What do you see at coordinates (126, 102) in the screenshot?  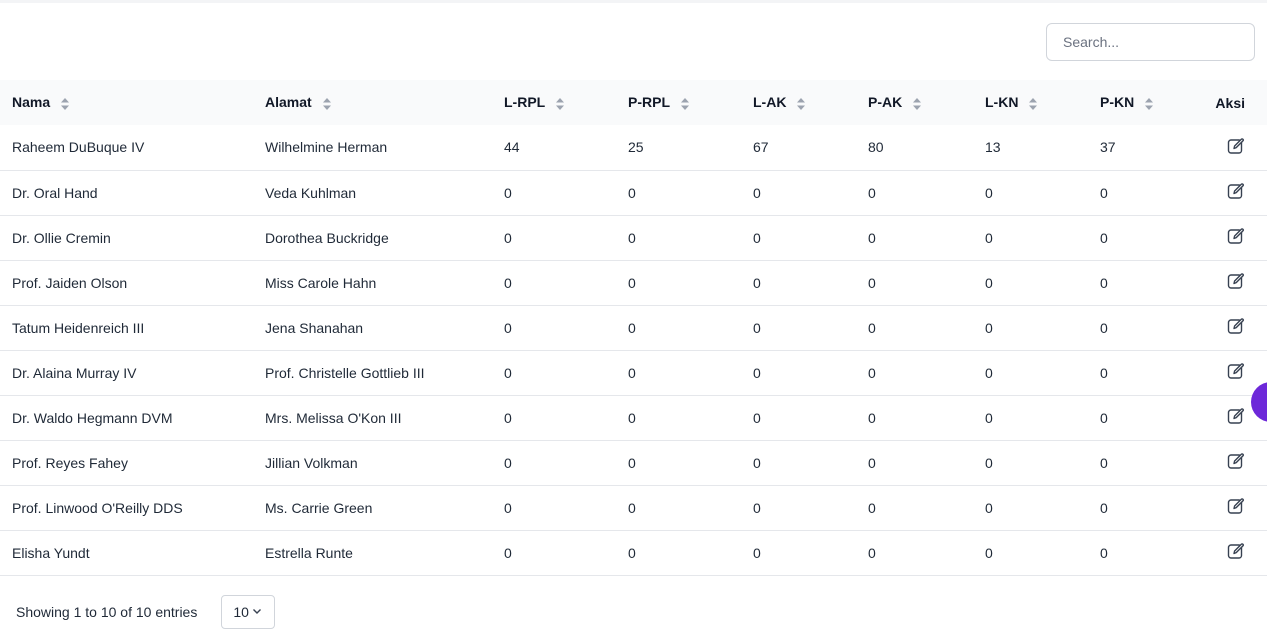 I see `column-header-nama: Nama` at bounding box center [126, 102].